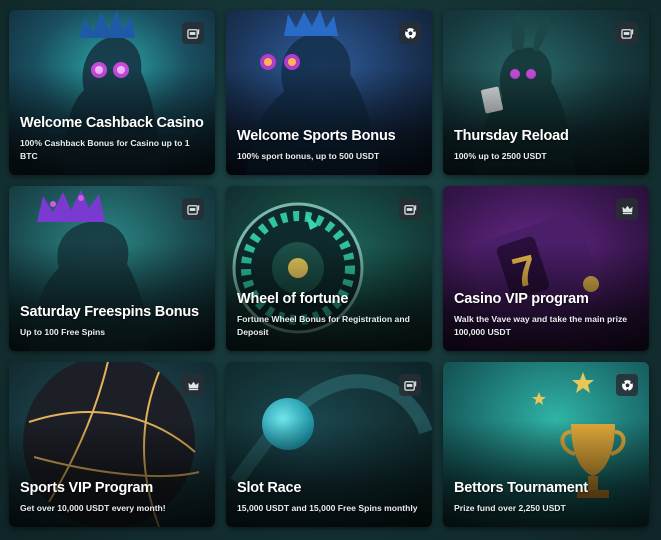  I want to click on promo-title: Slot Race, so click(269, 488).